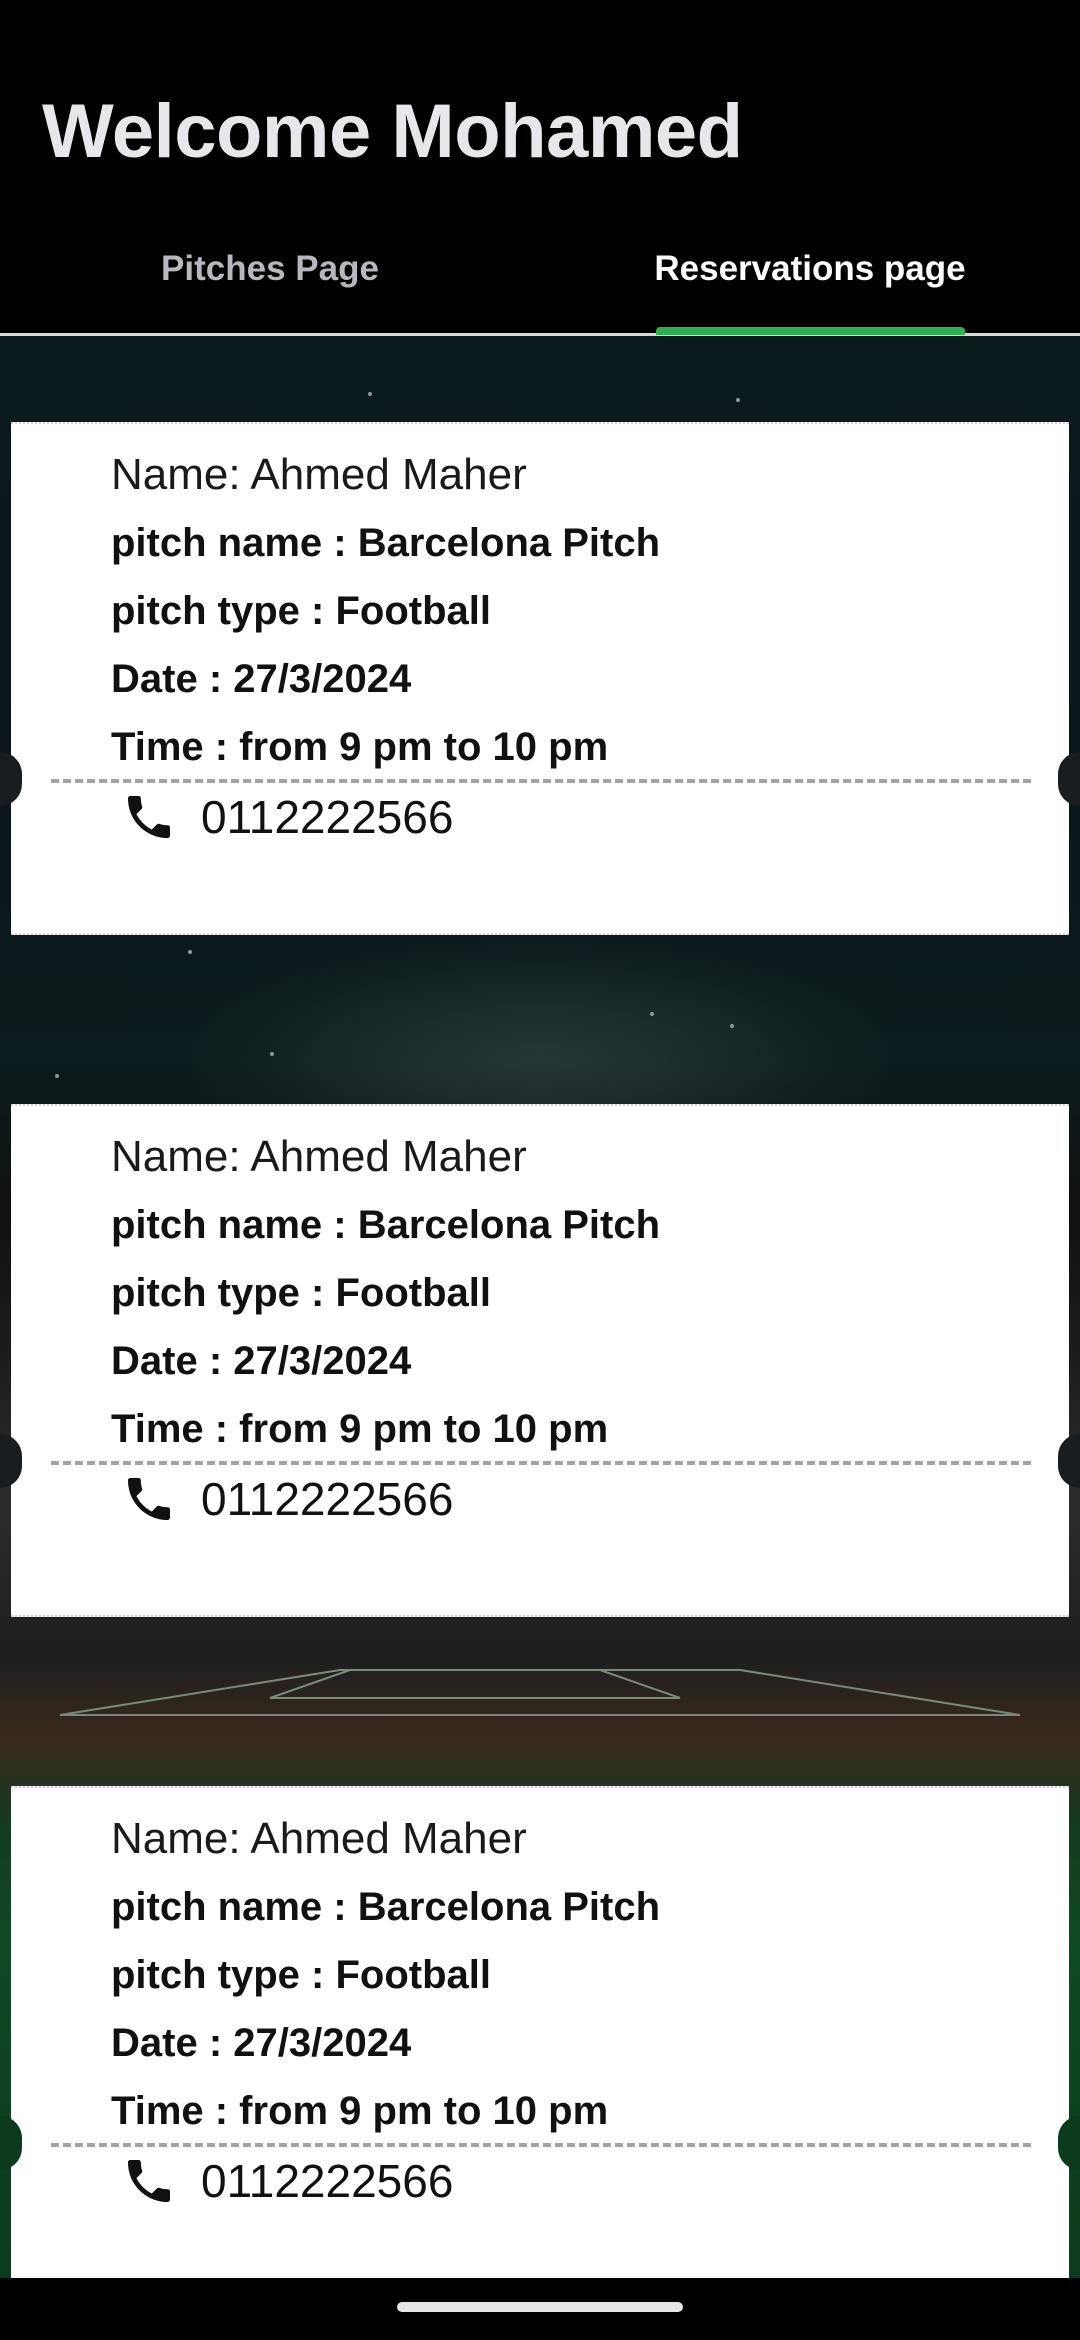 This screenshot has width=1080, height=2340. I want to click on tab-bar: Pitches Page Reservations page, so click(540, 280).